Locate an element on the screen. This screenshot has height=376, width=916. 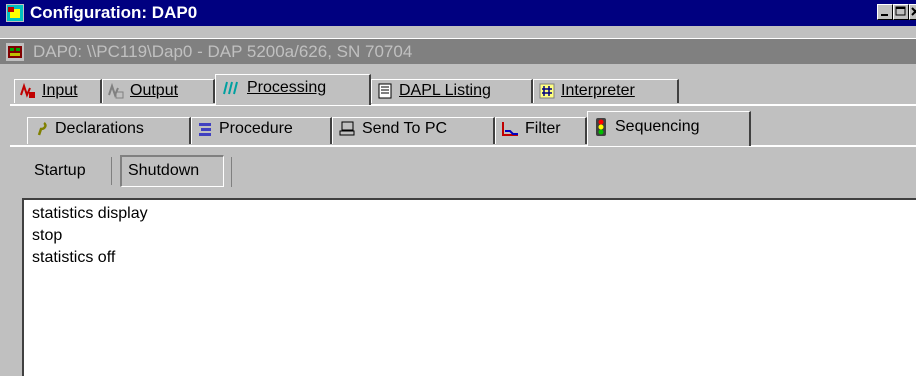
command-line: statistics display is located at coordinates (90, 213).